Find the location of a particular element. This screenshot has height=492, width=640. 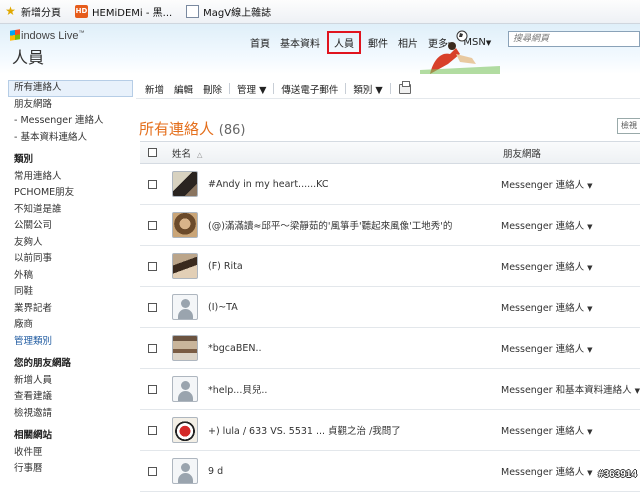

category-menu: 類別 ▼ is located at coordinates (367, 89).